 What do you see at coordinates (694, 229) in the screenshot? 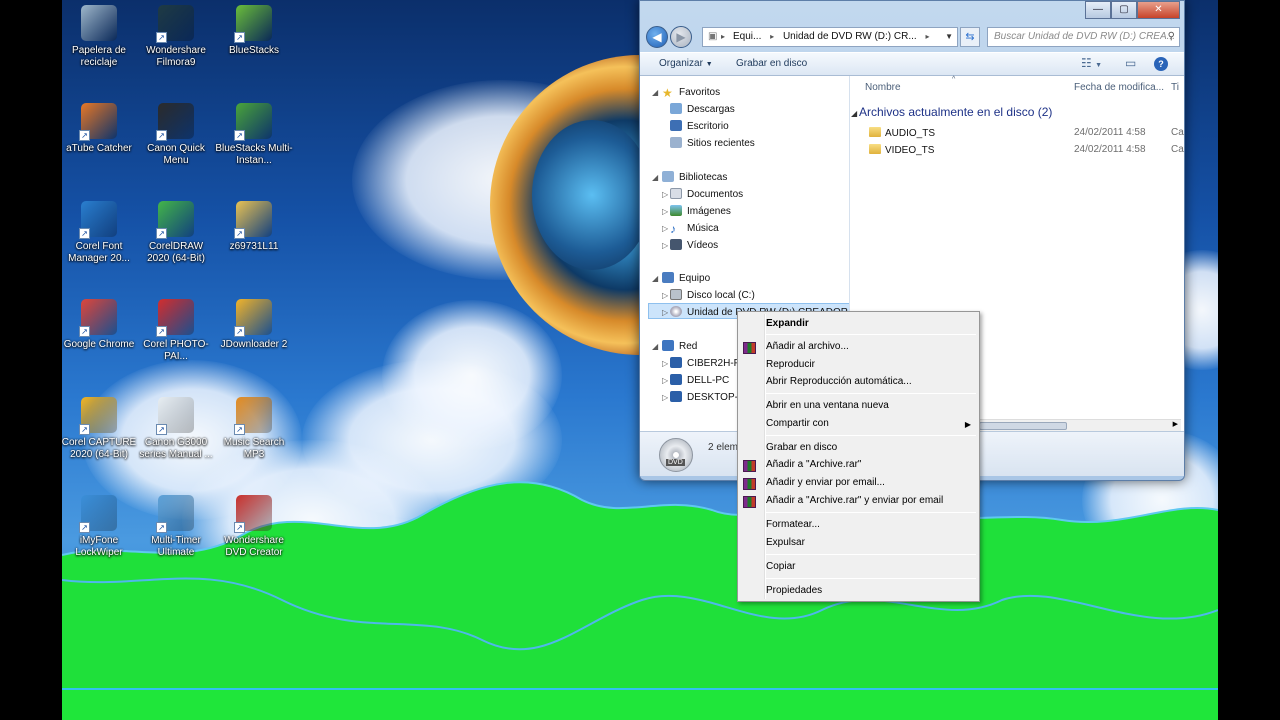
I see `nav-music: ♪ Música` at bounding box center [694, 229].